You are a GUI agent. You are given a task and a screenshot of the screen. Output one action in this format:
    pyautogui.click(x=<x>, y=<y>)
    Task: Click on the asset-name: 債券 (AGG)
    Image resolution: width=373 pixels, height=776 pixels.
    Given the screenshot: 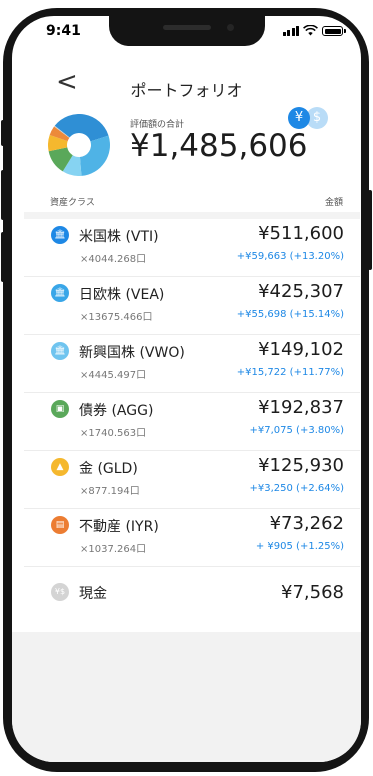 What is the action you would take?
    pyautogui.click(x=116, y=411)
    